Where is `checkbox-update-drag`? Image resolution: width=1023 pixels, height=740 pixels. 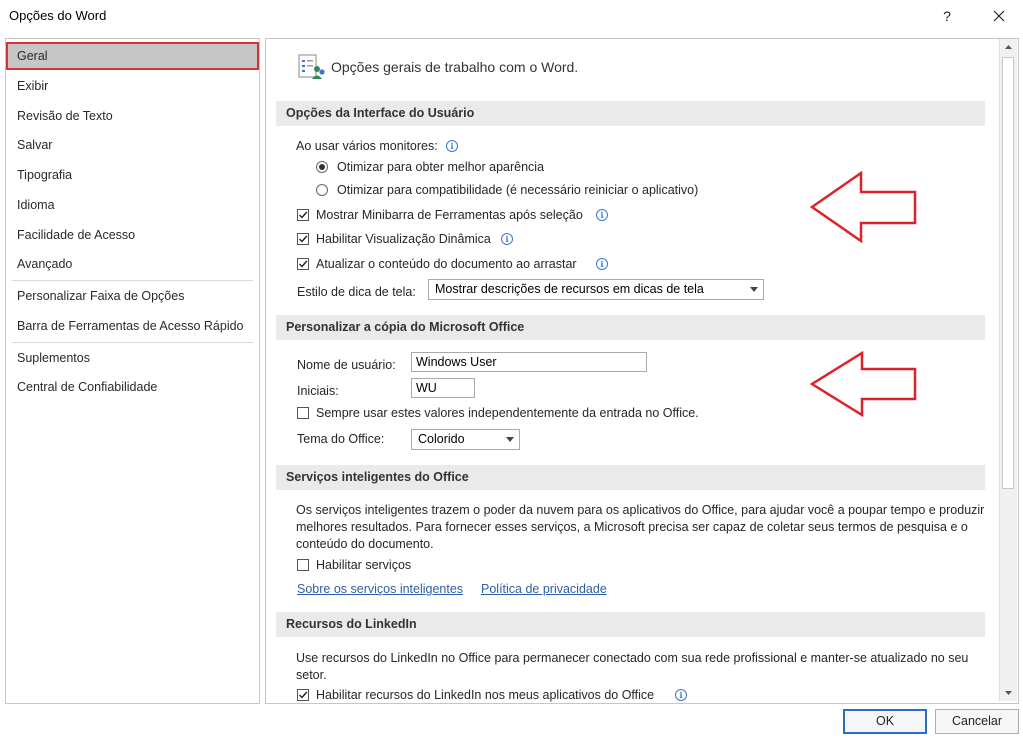
checkbox-update-drag is located at coordinates (303, 264).